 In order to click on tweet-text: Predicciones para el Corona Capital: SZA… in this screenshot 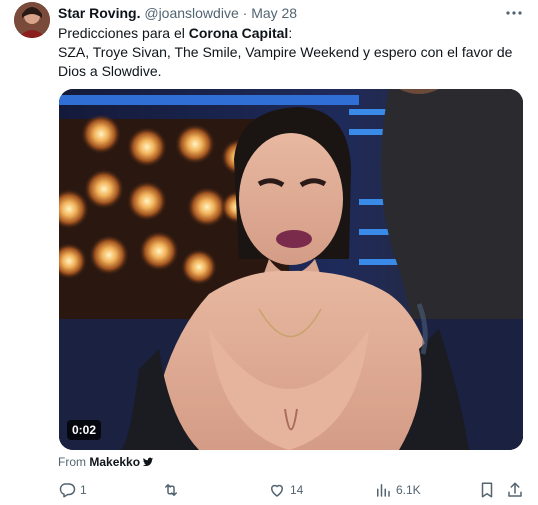, I will do `click(288, 52)`.